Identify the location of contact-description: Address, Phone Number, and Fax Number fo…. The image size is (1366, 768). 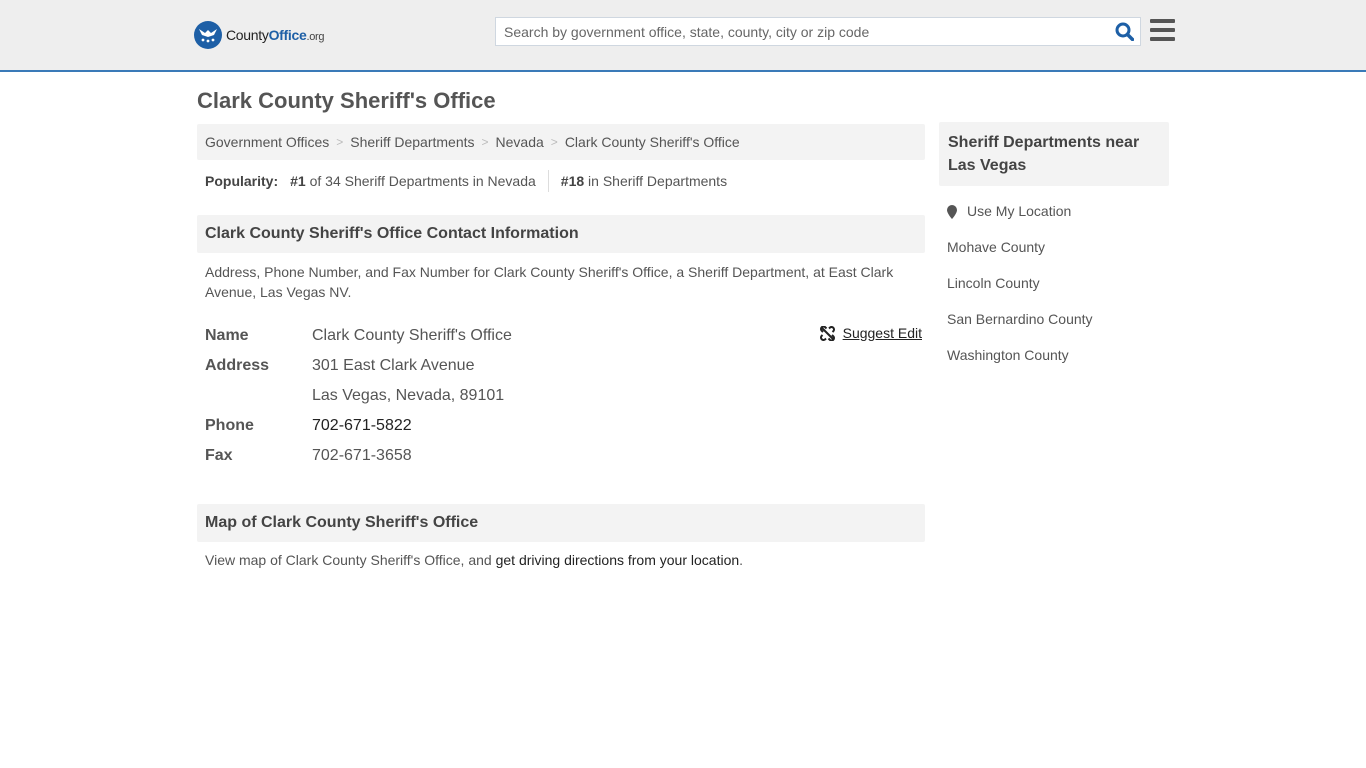
(549, 282).